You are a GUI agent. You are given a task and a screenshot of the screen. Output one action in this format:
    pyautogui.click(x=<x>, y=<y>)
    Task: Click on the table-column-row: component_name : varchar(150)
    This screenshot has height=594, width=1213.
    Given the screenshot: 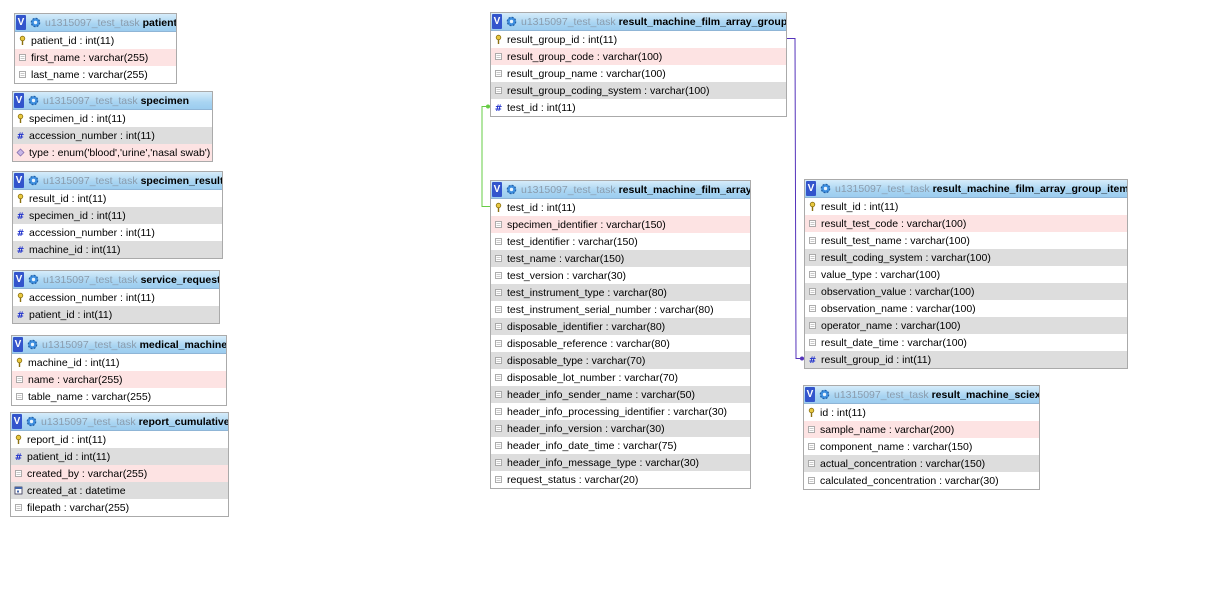 What is the action you would take?
    pyautogui.click(x=921, y=446)
    